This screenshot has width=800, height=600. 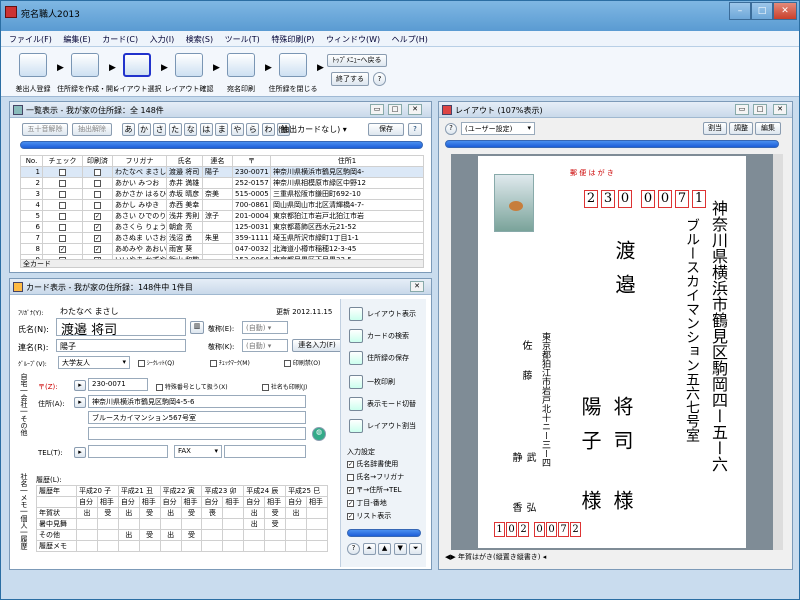 What do you see at coordinates (222, 263) in the screenshot?
I see `list-hscrollbar: 全カード` at bounding box center [222, 263].